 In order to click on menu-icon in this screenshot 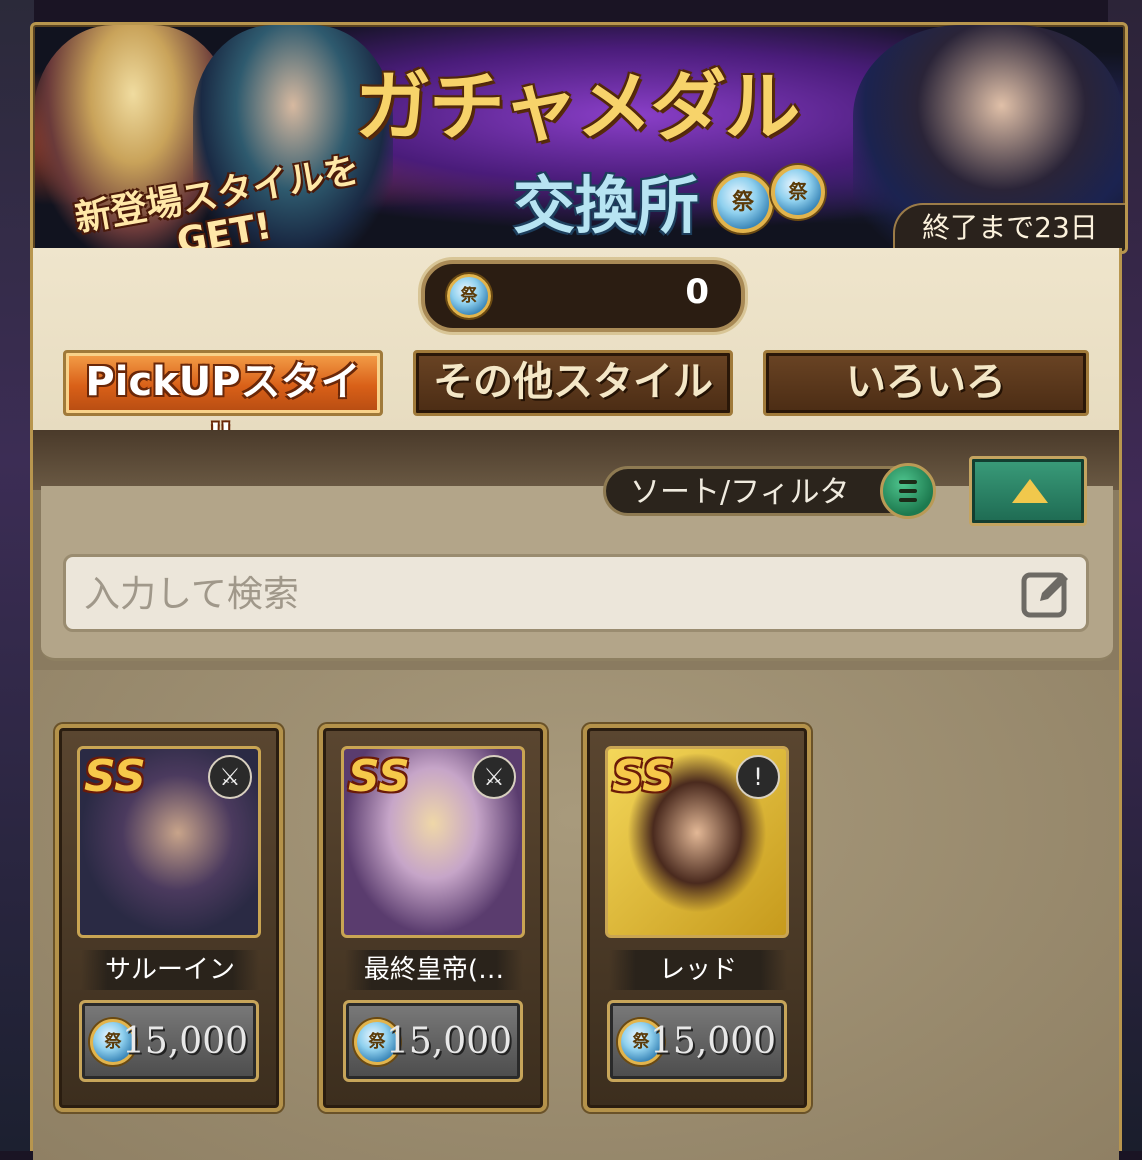, I will do `click(908, 491)`.